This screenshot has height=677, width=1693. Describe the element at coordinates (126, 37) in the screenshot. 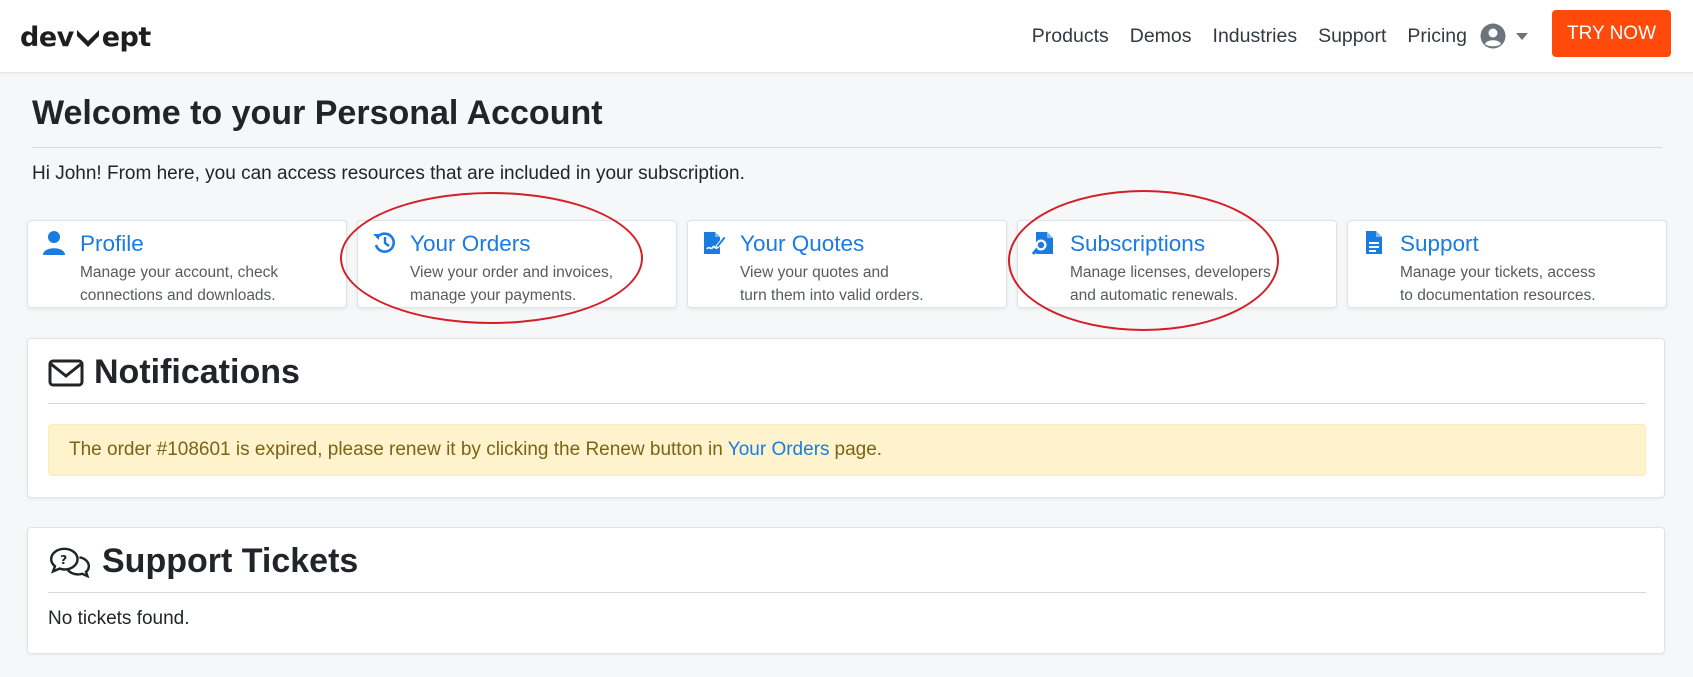

I see `logo-text-right: ept` at that location.